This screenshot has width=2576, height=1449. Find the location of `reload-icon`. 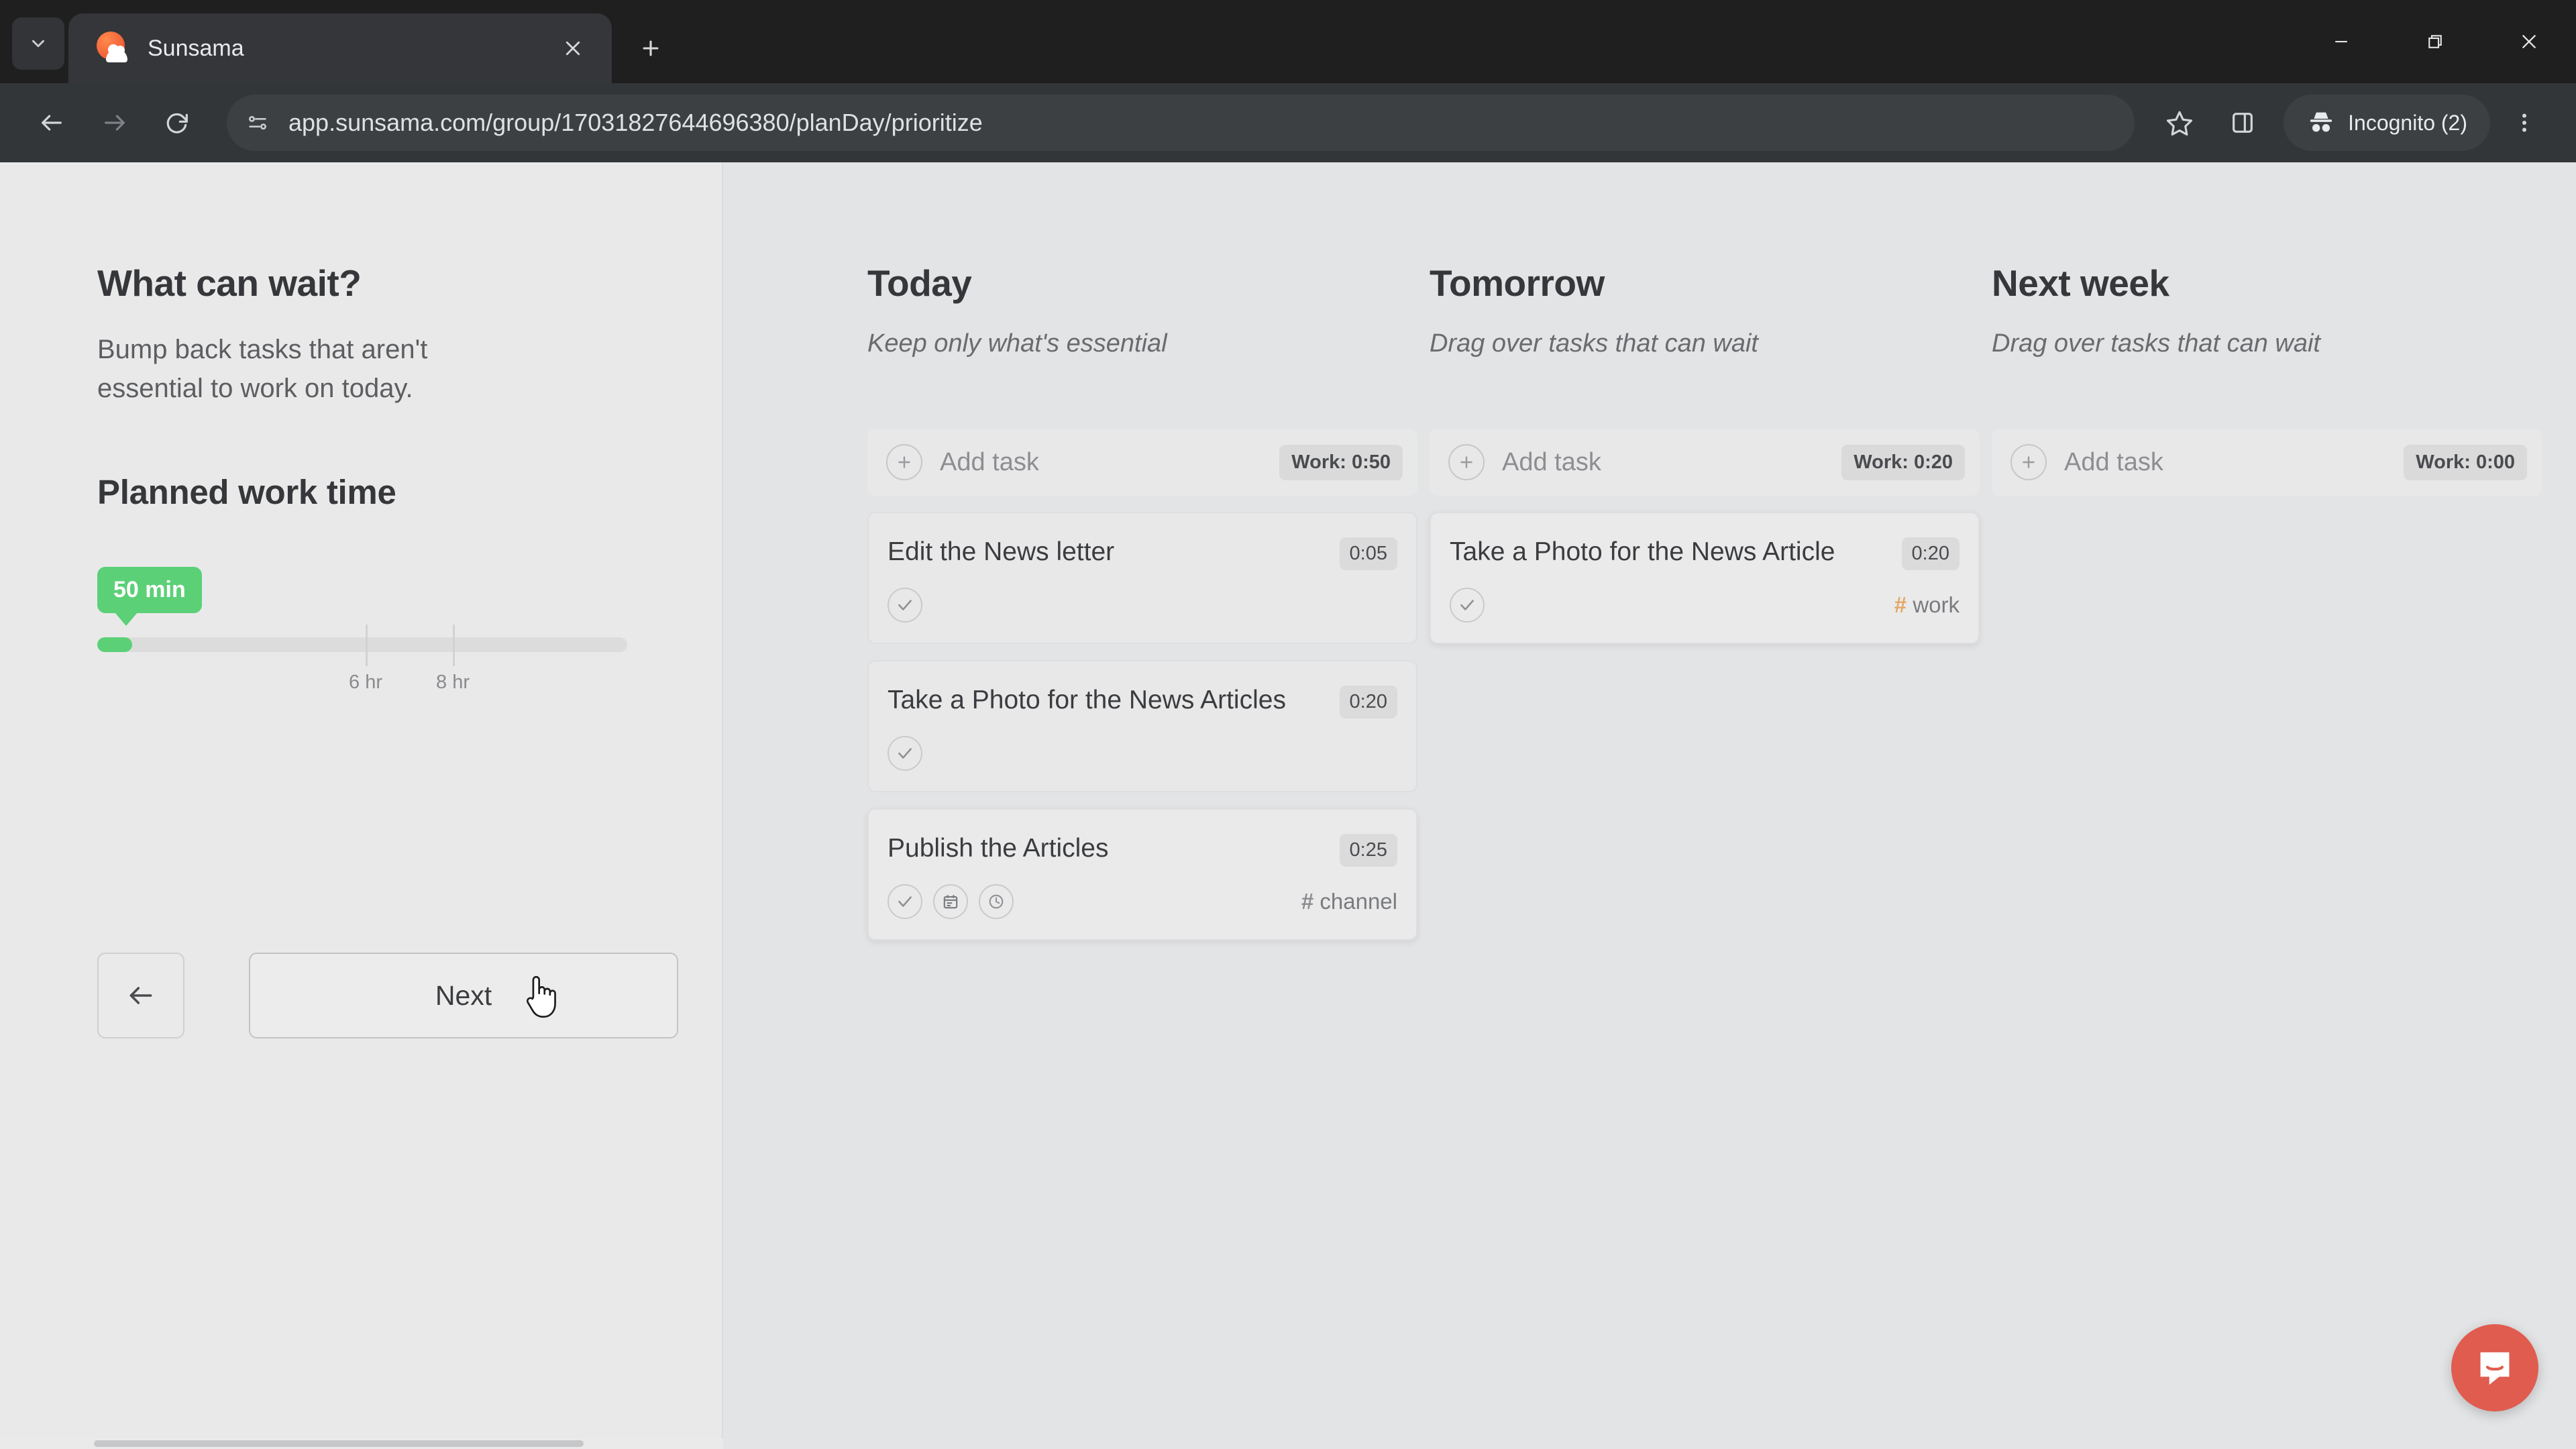

reload-icon is located at coordinates (177, 123).